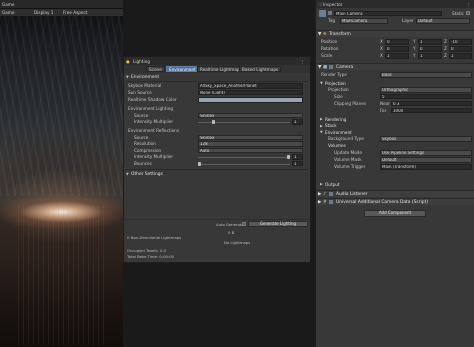 The height and width of the screenshot is (347, 474). What do you see at coordinates (321, 184) in the screenshot?
I see `output-foldout-icon: ▶` at bounding box center [321, 184].